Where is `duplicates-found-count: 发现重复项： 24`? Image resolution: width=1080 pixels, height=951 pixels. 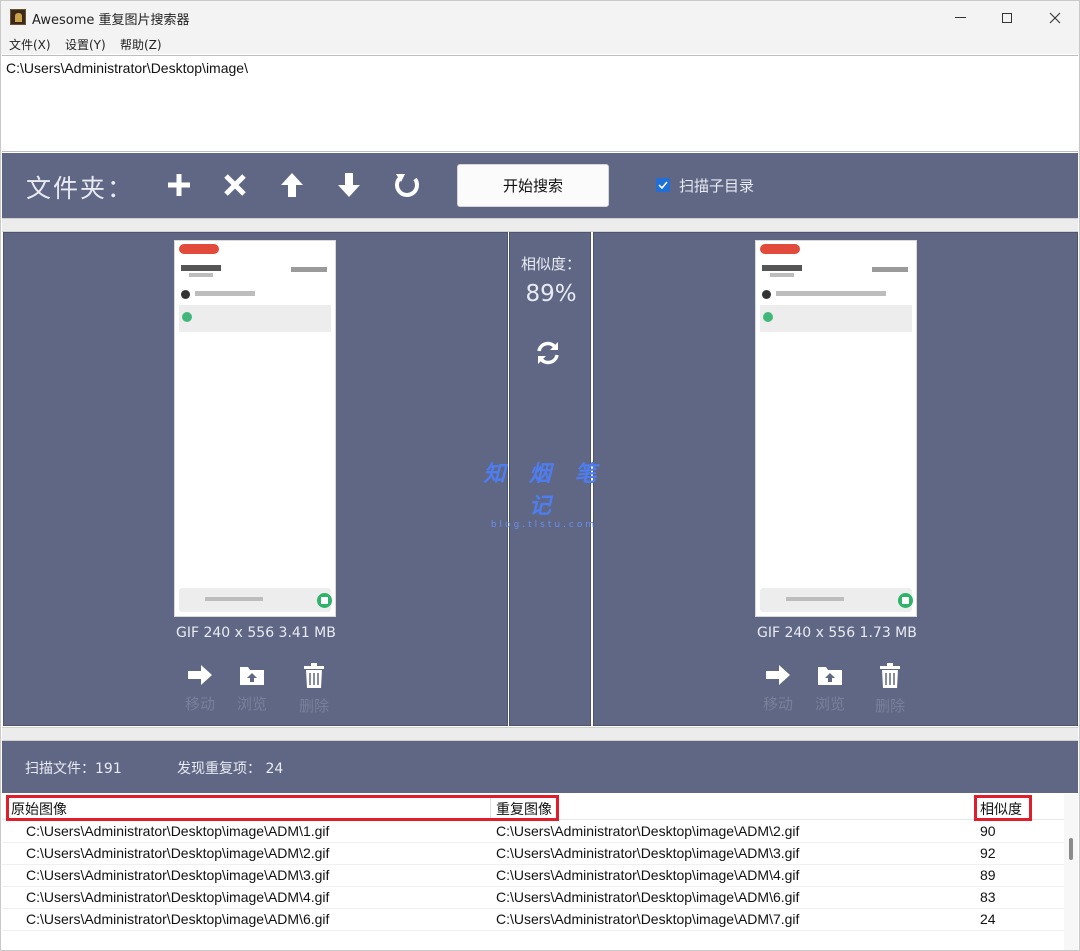 duplicates-found-count: 发现重复项： 24 is located at coordinates (230, 769).